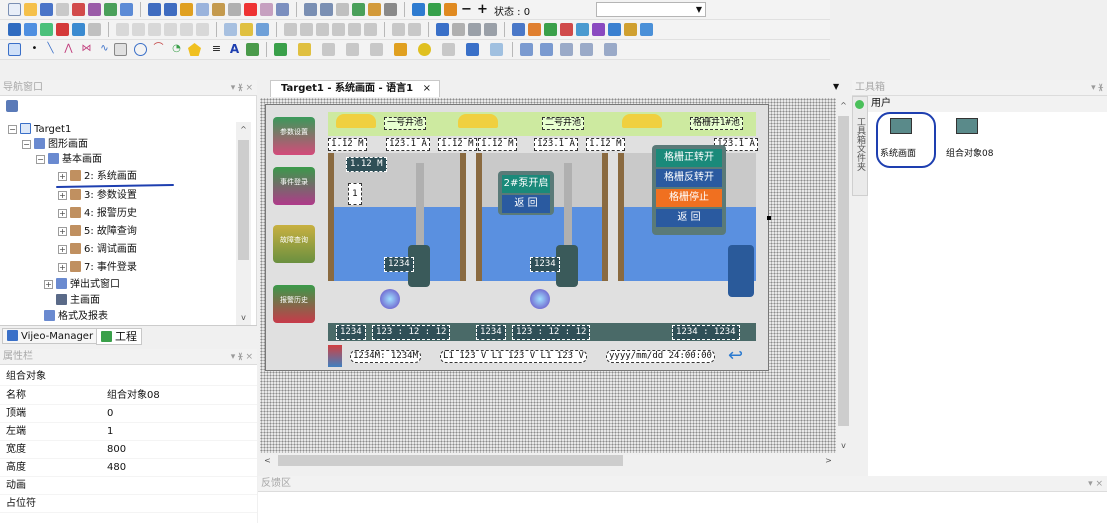 This screenshot has height=523, width=1107. Describe the element at coordinates (94, 29) in the screenshot. I see `layers-icon` at that location.